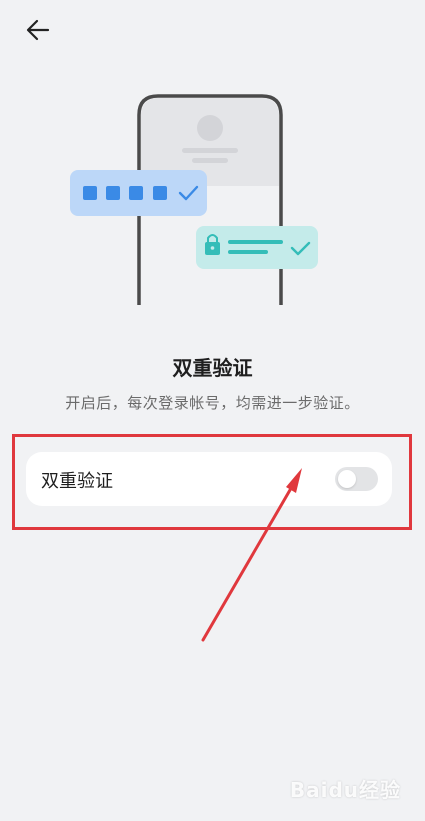 The image size is (425, 821). Describe the element at coordinates (345, 790) in the screenshot. I see `watermark: Baidu经验` at that location.